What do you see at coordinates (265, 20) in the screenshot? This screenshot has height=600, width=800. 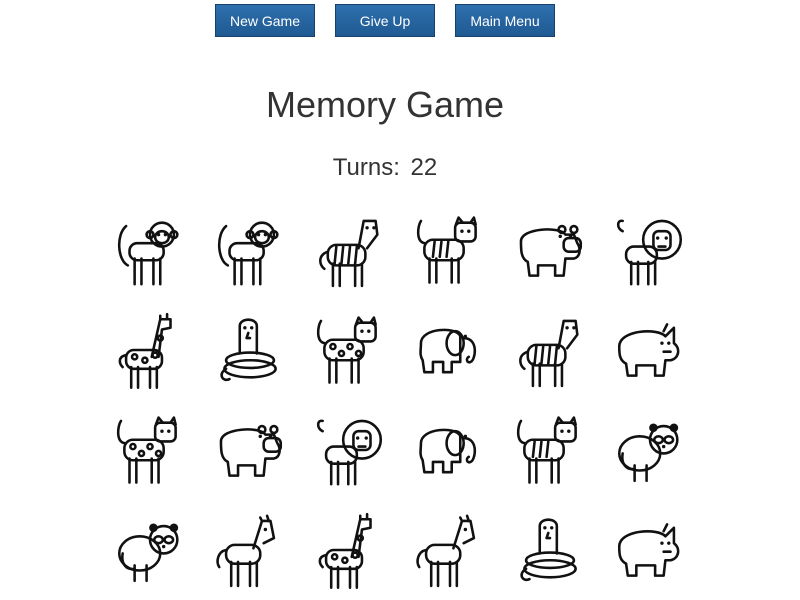 I see `new-game-button: New Game` at bounding box center [265, 20].